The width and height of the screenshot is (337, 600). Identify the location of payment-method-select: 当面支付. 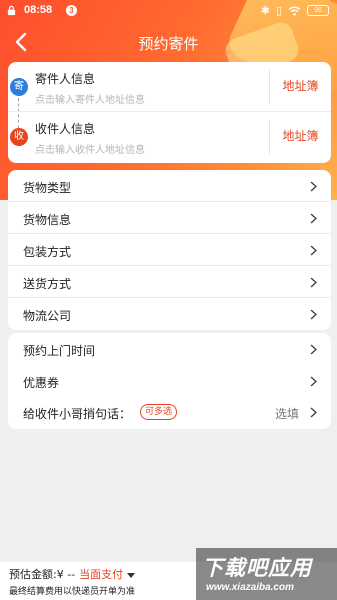
(101, 574).